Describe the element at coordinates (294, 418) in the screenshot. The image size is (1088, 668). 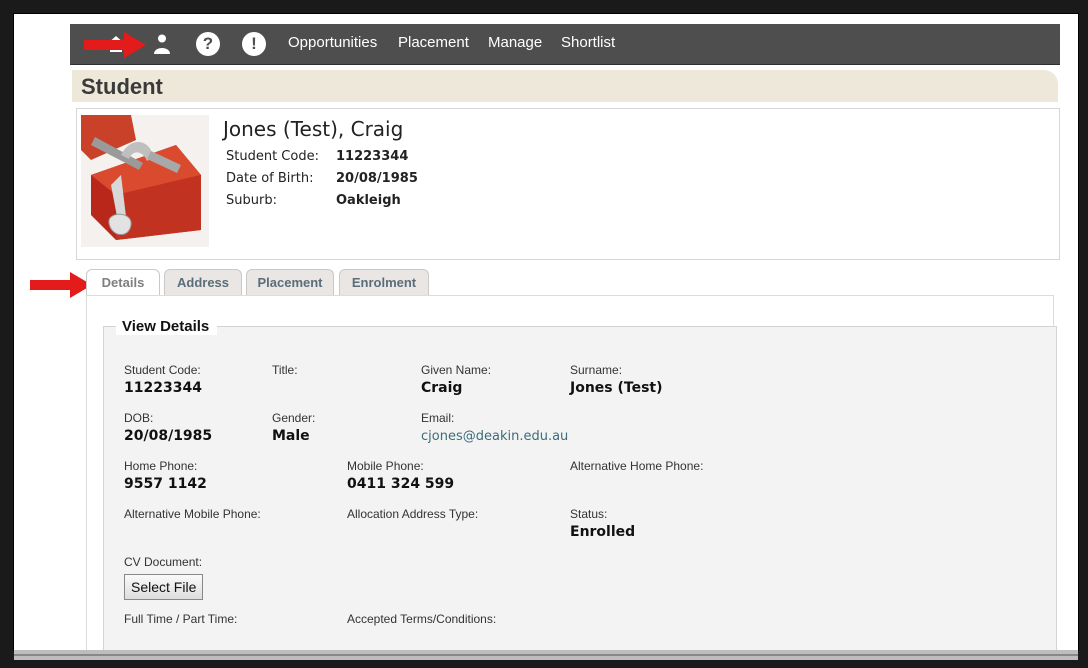
I see `gender-label: Gender:` at that location.